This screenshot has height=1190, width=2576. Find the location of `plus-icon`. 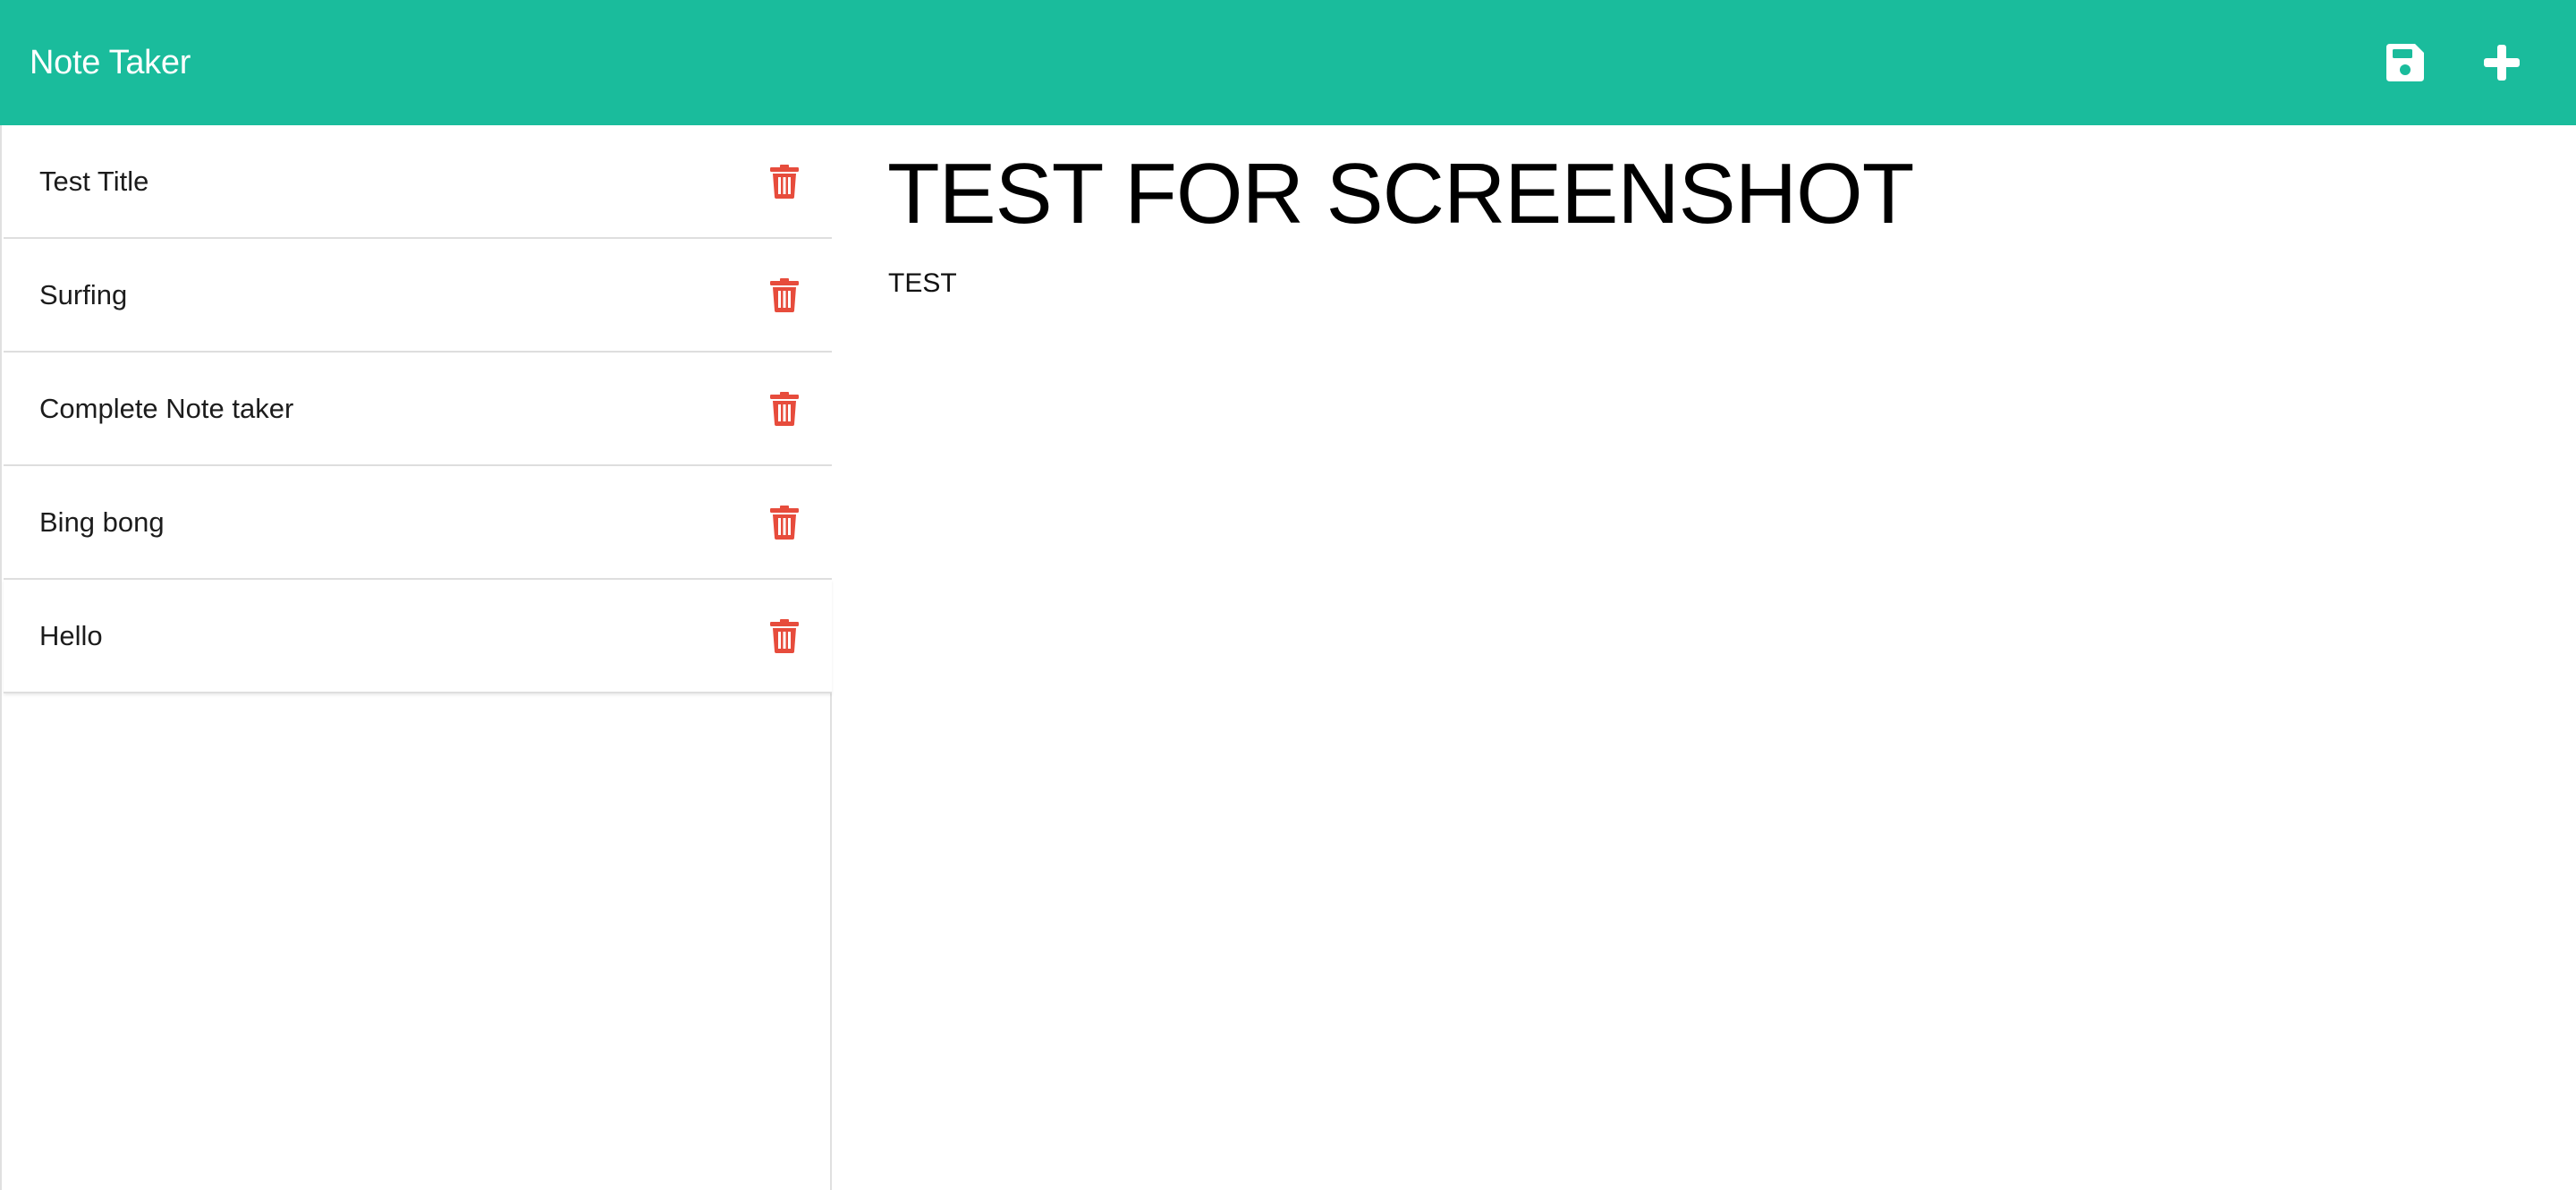

plus-icon is located at coordinates (2502, 63).